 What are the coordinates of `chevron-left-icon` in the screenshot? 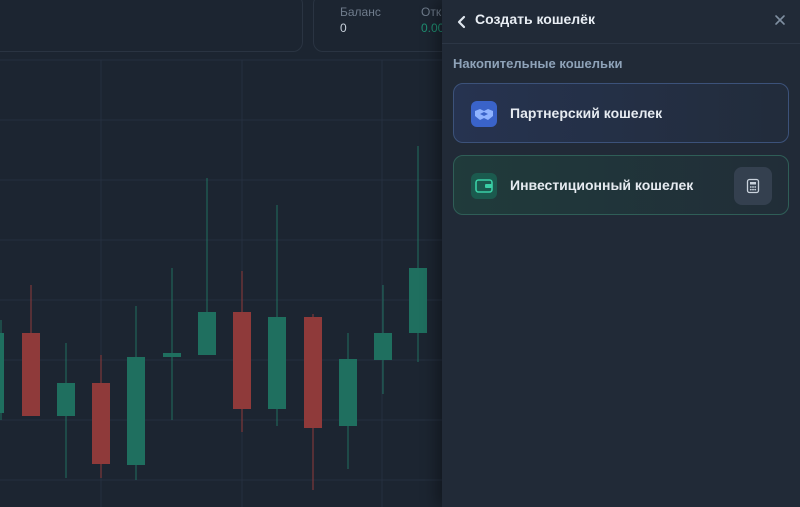 It's located at (461, 22).